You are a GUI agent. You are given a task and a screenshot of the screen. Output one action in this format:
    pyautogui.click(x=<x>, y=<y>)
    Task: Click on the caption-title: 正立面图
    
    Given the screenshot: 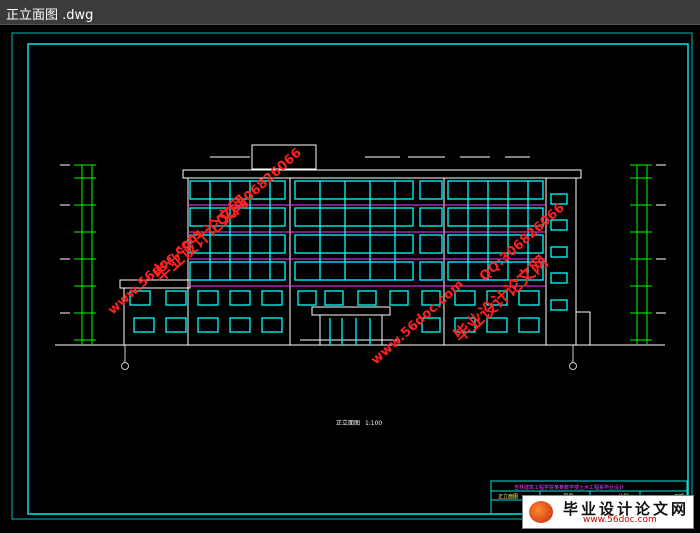 What is the action you would take?
    pyautogui.click(x=348, y=423)
    